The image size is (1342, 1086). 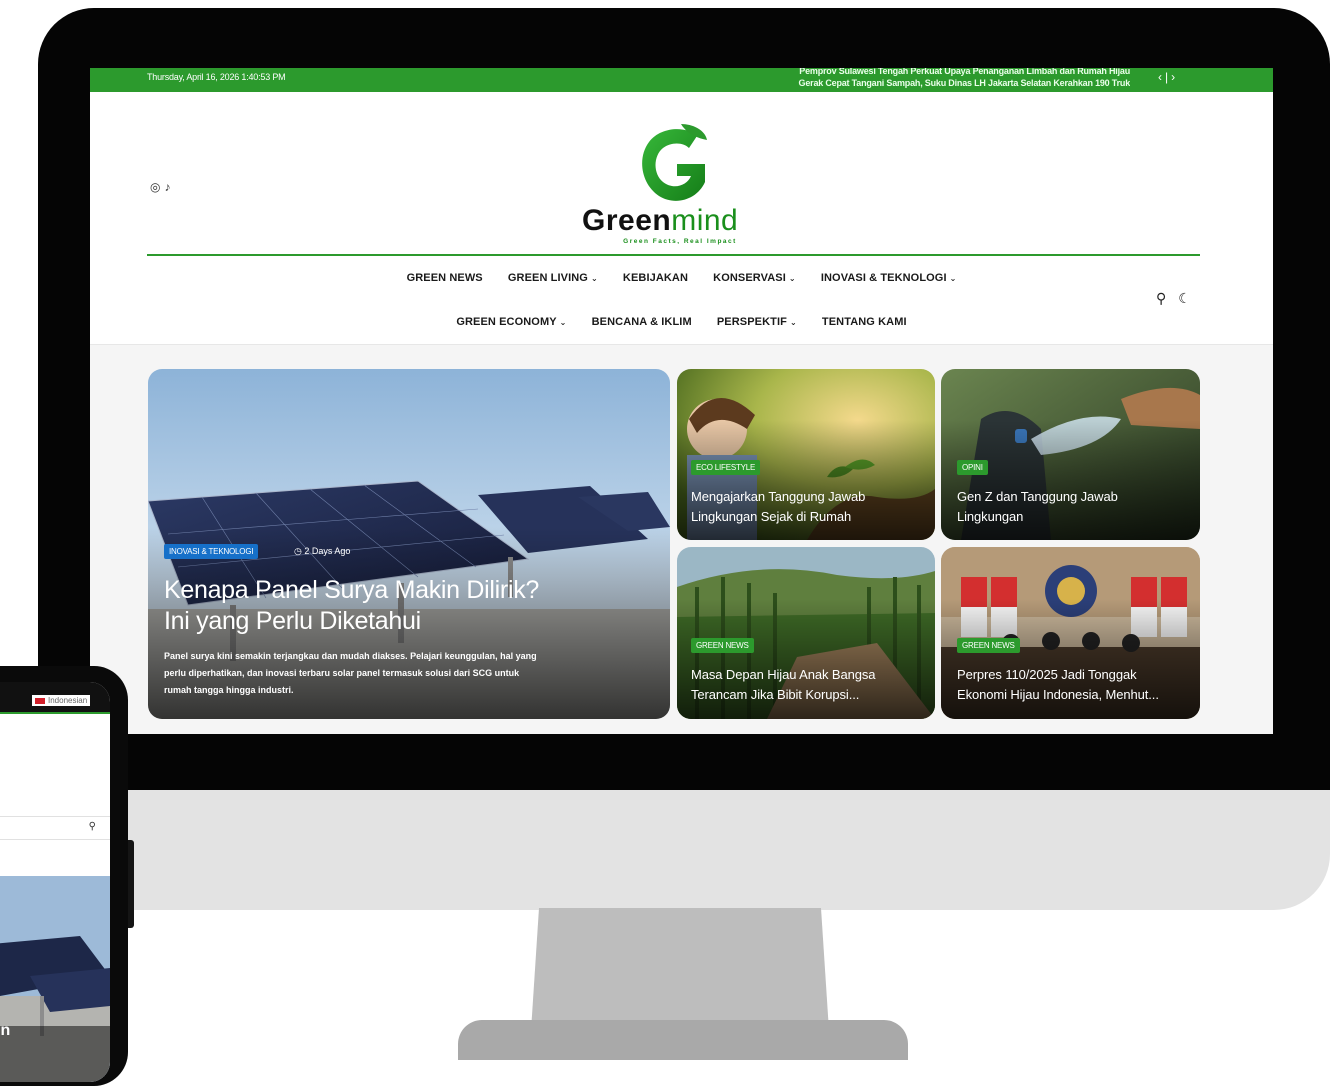 What do you see at coordinates (673, 255) in the screenshot?
I see `header-divider` at bounding box center [673, 255].